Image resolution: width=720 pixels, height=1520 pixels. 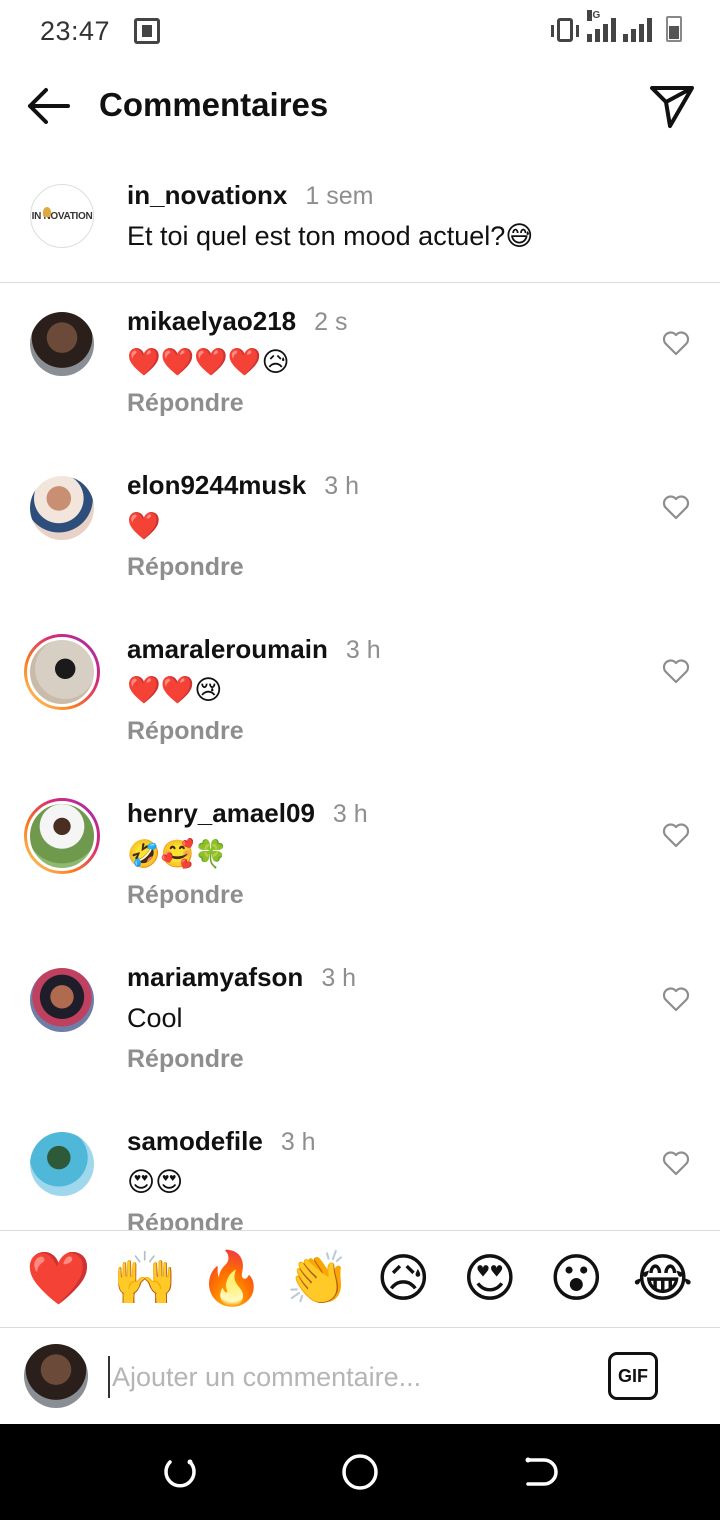 I want to click on send-icon, so click(x=672, y=107).